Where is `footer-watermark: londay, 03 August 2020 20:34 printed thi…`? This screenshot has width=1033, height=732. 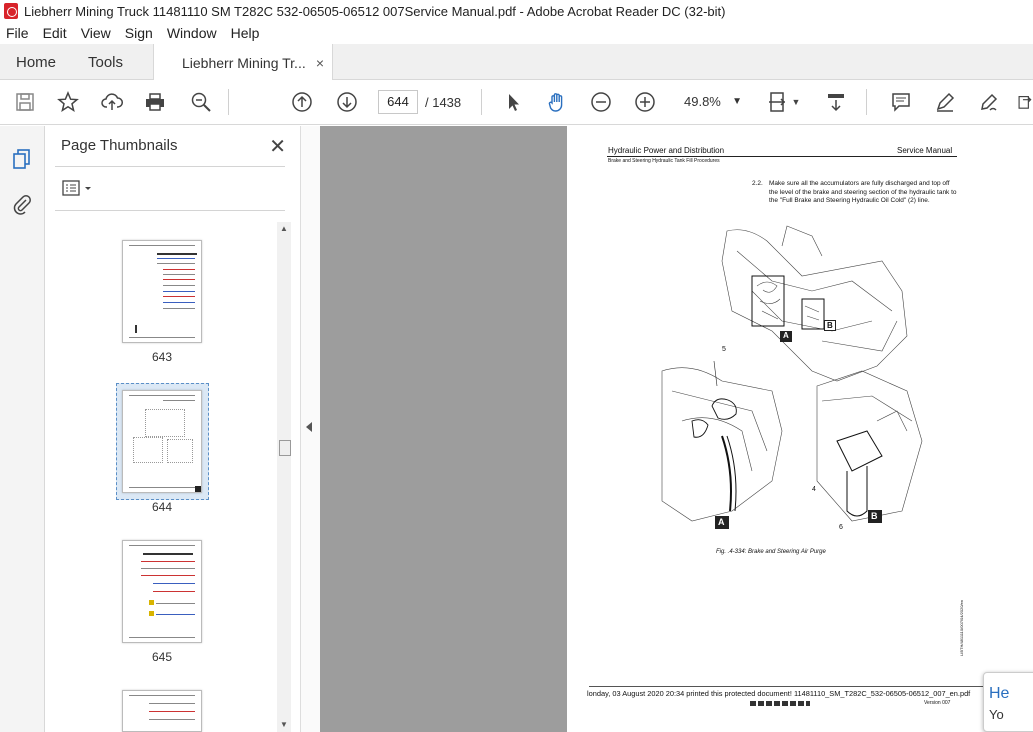 footer-watermark: londay, 03 August 2020 20:34 printed thi… is located at coordinates (779, 693).